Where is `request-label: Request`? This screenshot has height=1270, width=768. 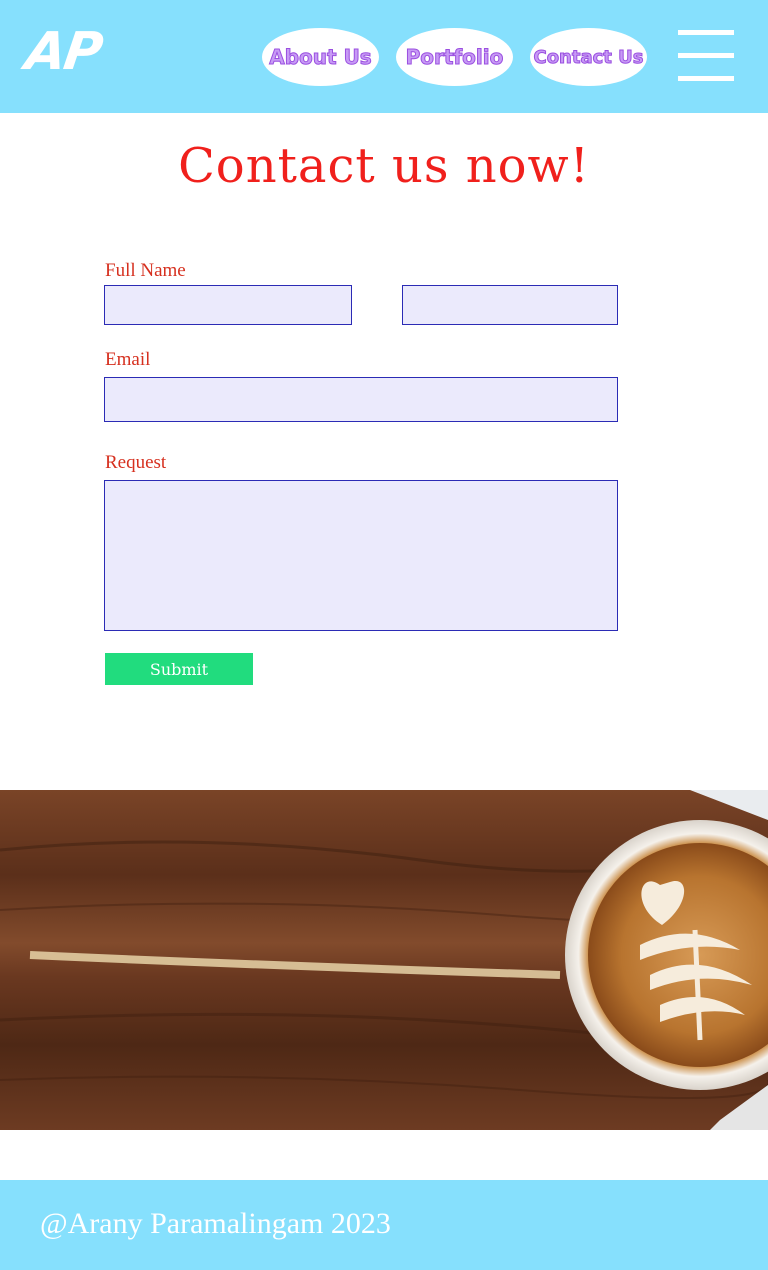
request-label: Request is located at coordinates (136, 462).